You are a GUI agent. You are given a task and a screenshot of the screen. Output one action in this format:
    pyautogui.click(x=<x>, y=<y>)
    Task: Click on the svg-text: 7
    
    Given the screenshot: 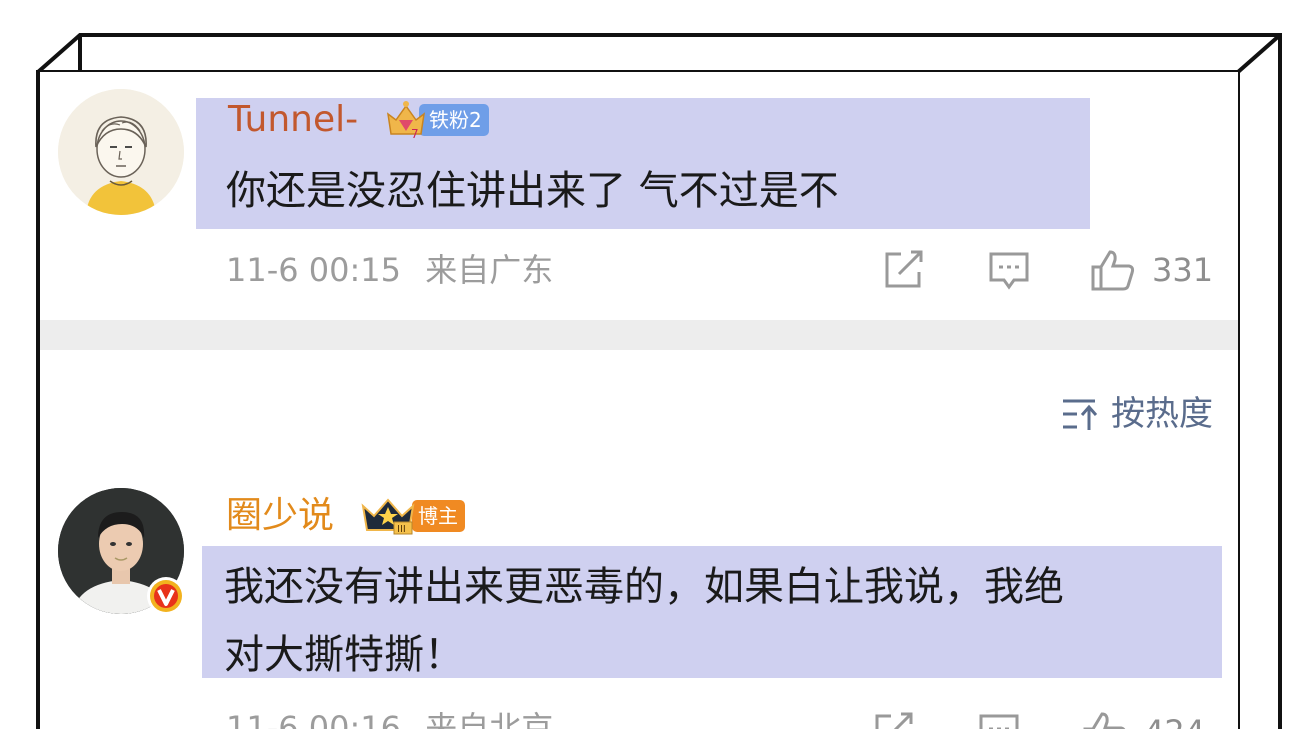 What is the action you would take?
    pyautogui.click(x=415, y=133)
    